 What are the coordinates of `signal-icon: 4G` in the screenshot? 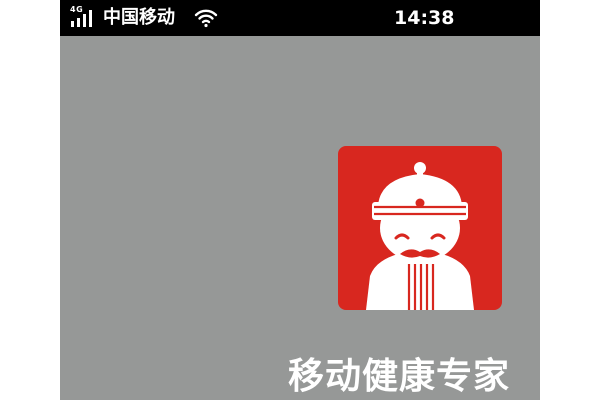 It's located at (84, 17).